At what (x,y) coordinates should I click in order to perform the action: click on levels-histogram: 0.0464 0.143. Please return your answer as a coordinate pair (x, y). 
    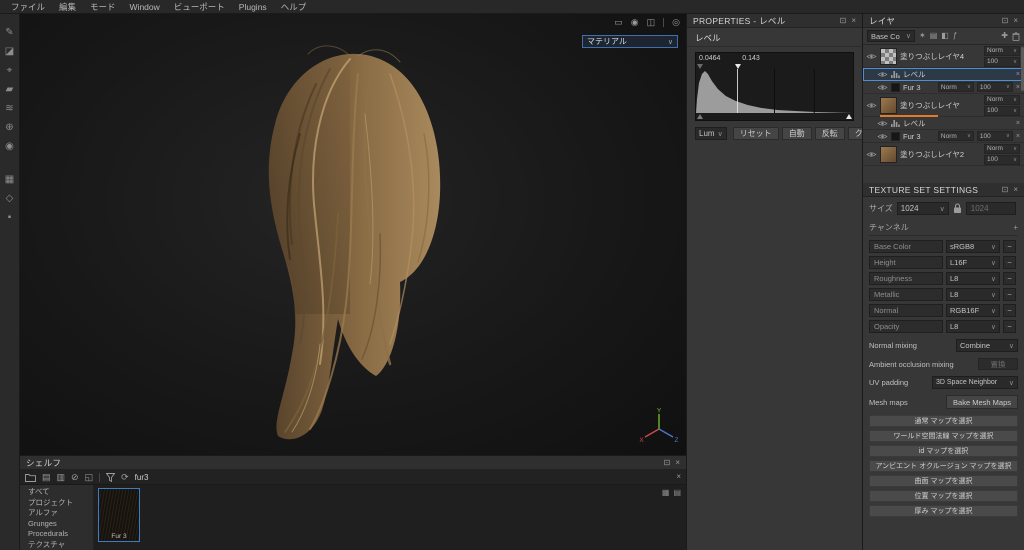
    Looking at the image, I should click on (774, 86).